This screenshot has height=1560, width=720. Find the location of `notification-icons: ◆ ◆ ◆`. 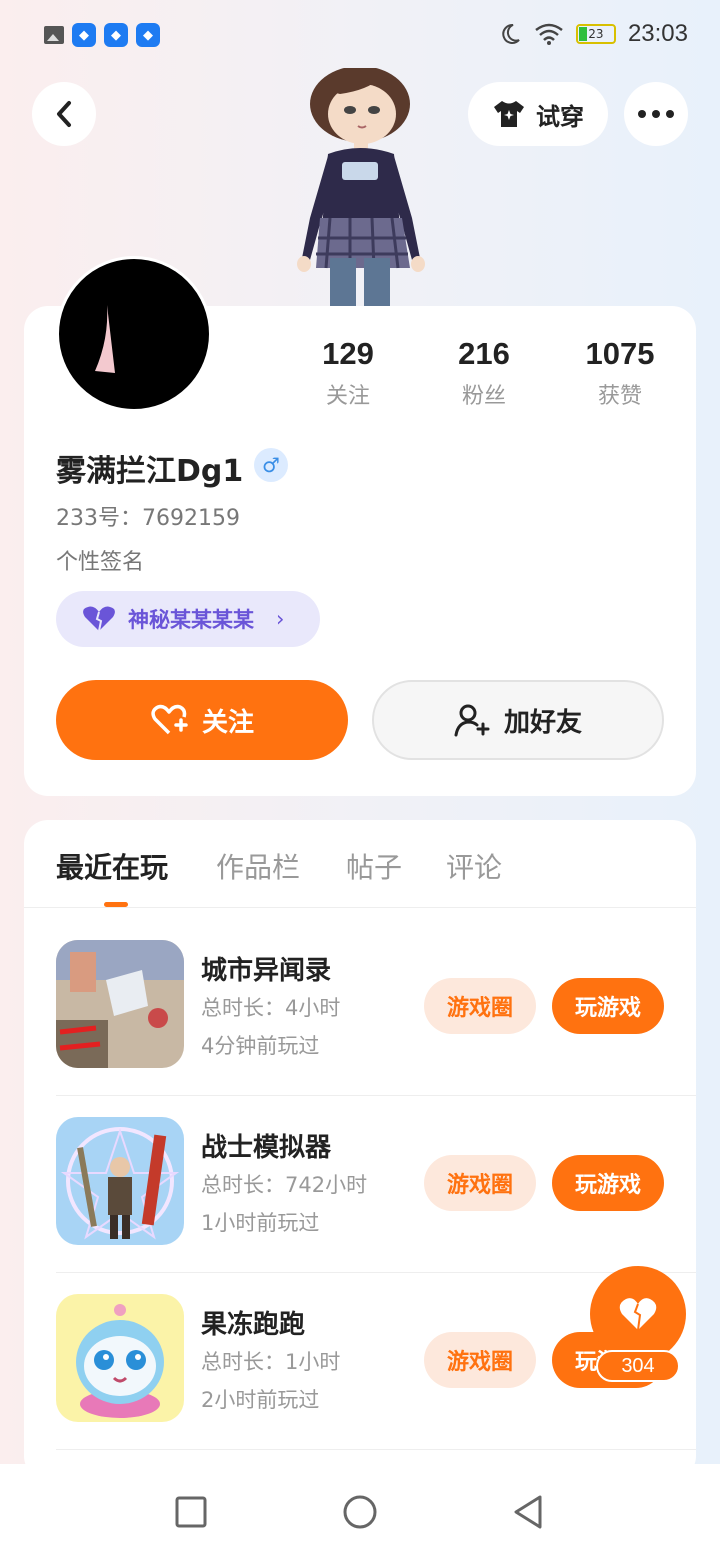

notification-icons: ◆ ◆ ◆ is located at coordinates (102, 35).